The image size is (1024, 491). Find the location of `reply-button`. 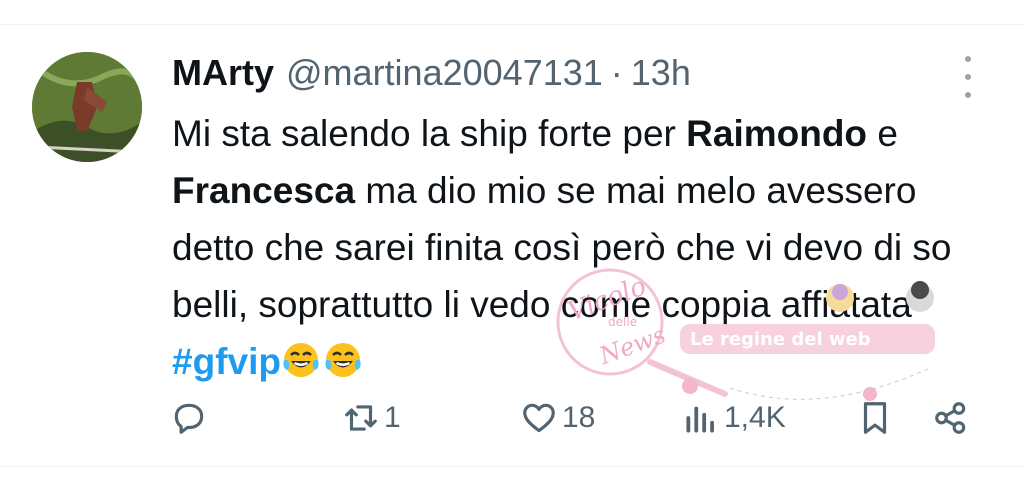

reply-button is located at coordinates (189, 418).